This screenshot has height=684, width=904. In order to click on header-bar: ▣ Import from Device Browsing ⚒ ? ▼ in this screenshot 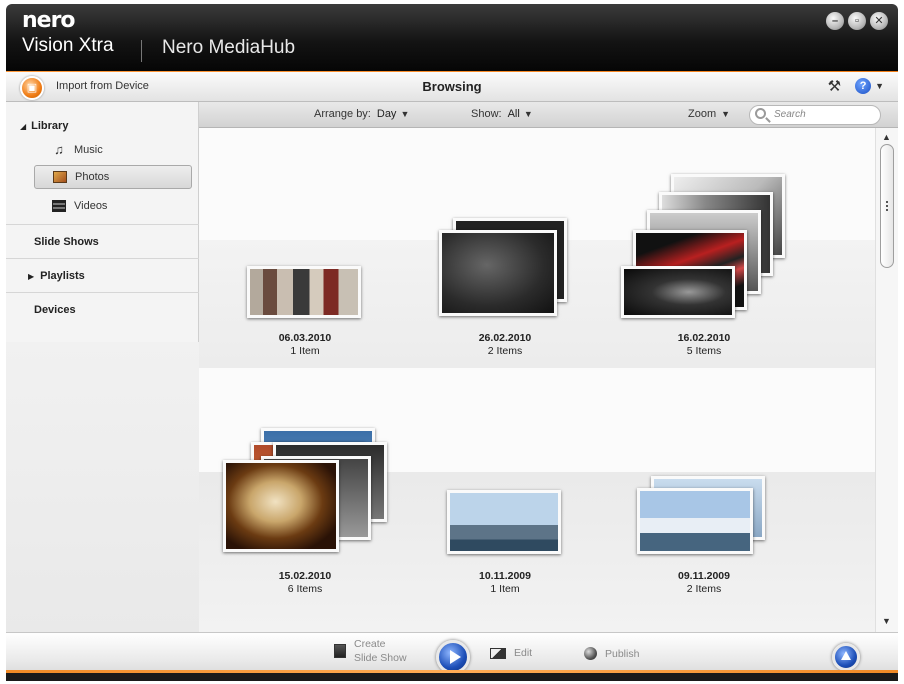, I will do `click(452, 87)`.